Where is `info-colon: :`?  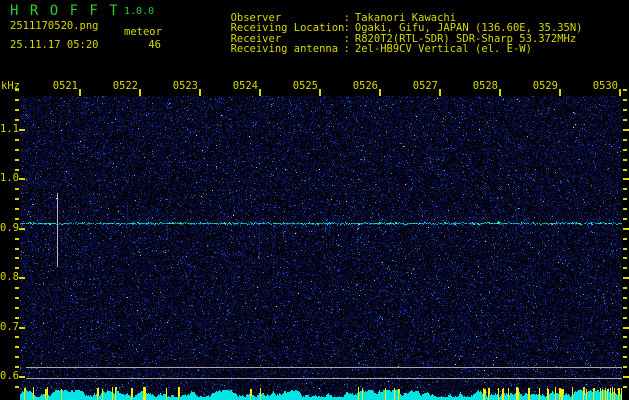
info-colon: : is located at coordinates (346, 49).